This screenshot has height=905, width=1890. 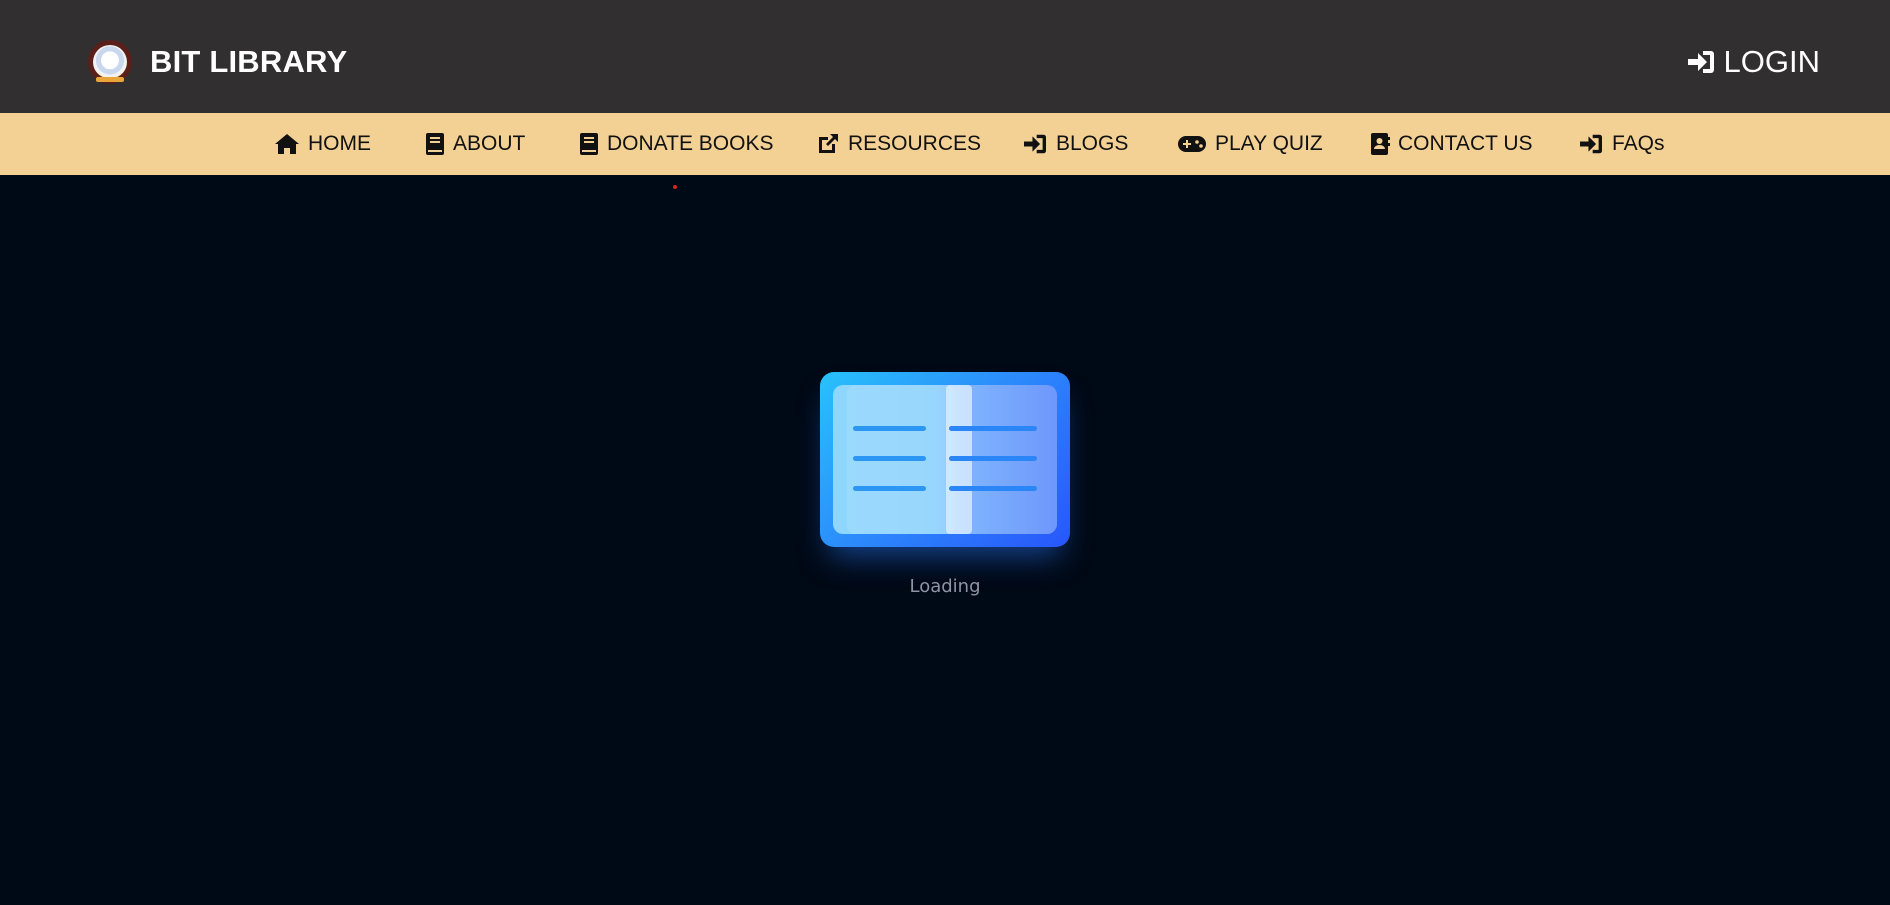 What do you see at coordinates (1638, 143) in the screenshot?
I see `nav-label: FAQs` at bounding box center [1638, 143].